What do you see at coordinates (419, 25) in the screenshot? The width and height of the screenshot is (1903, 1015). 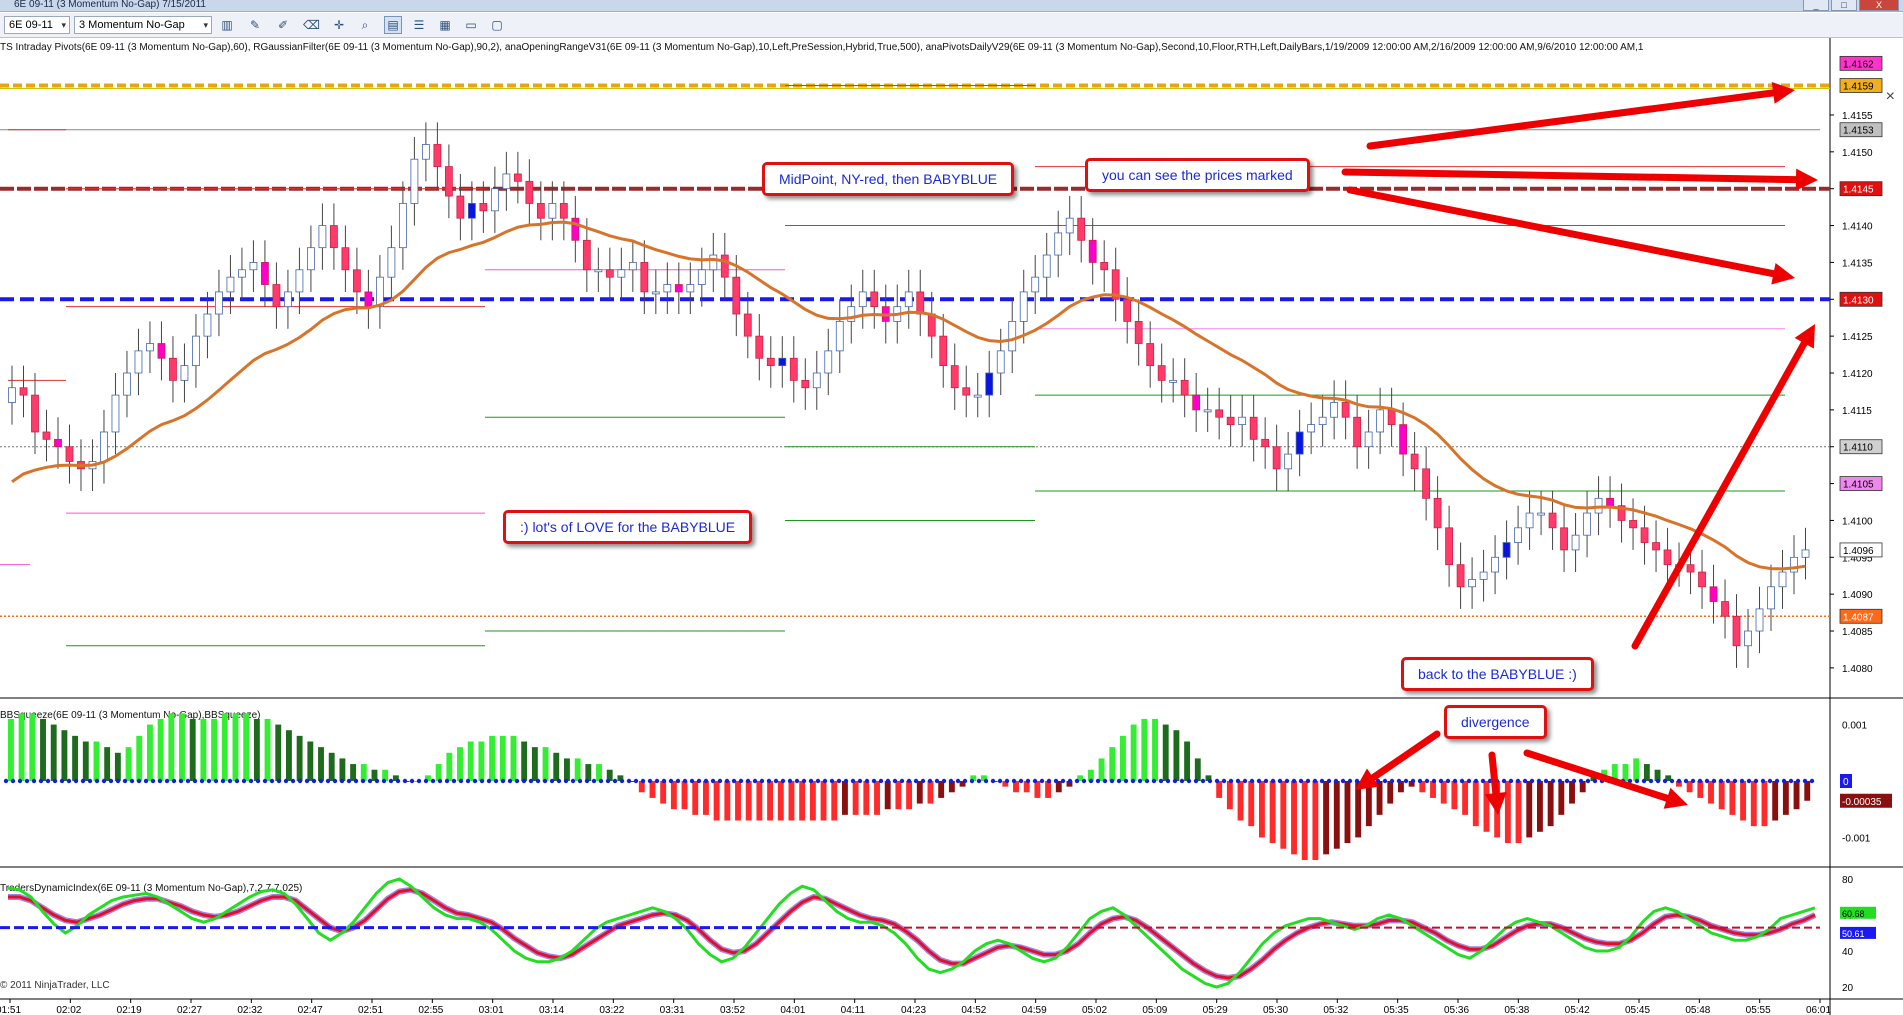 I see `properties-icon: ☰` at bounding box center [419, 25].